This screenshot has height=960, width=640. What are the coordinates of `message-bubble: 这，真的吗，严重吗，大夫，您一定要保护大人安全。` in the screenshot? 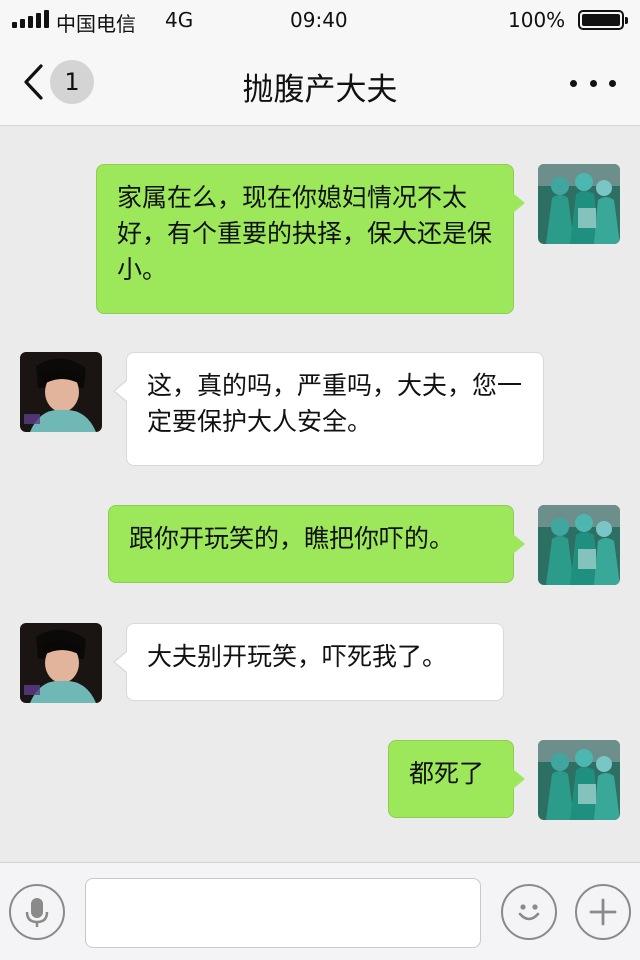 It's located at (328, 409).